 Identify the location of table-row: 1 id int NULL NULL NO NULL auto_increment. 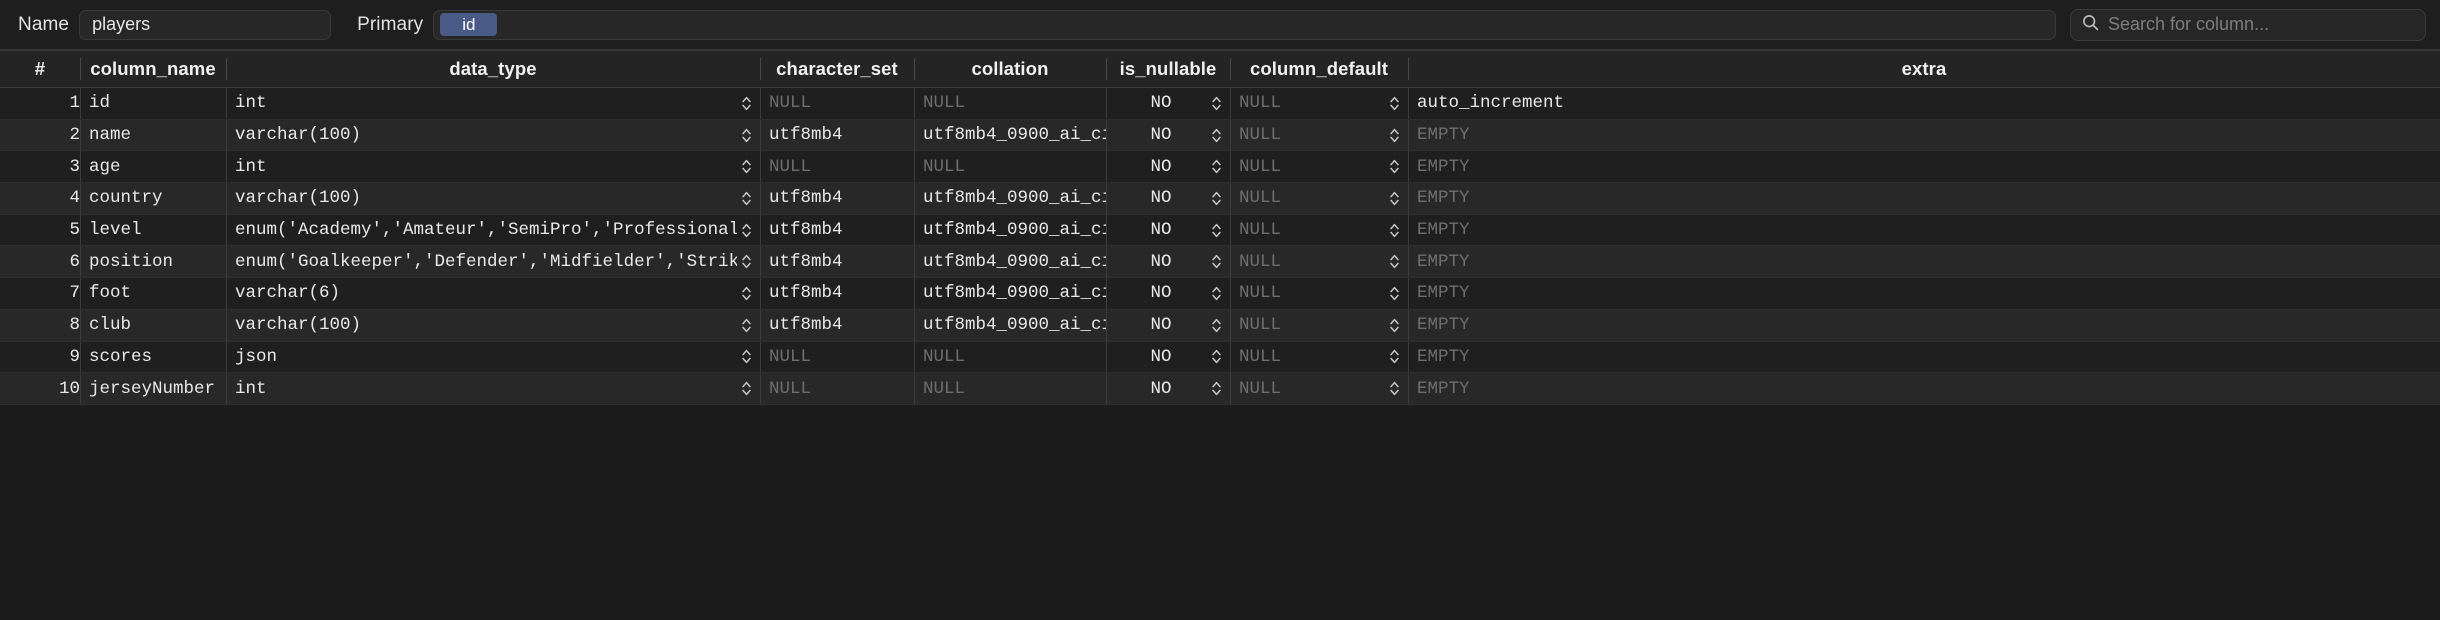
(1220, 103).